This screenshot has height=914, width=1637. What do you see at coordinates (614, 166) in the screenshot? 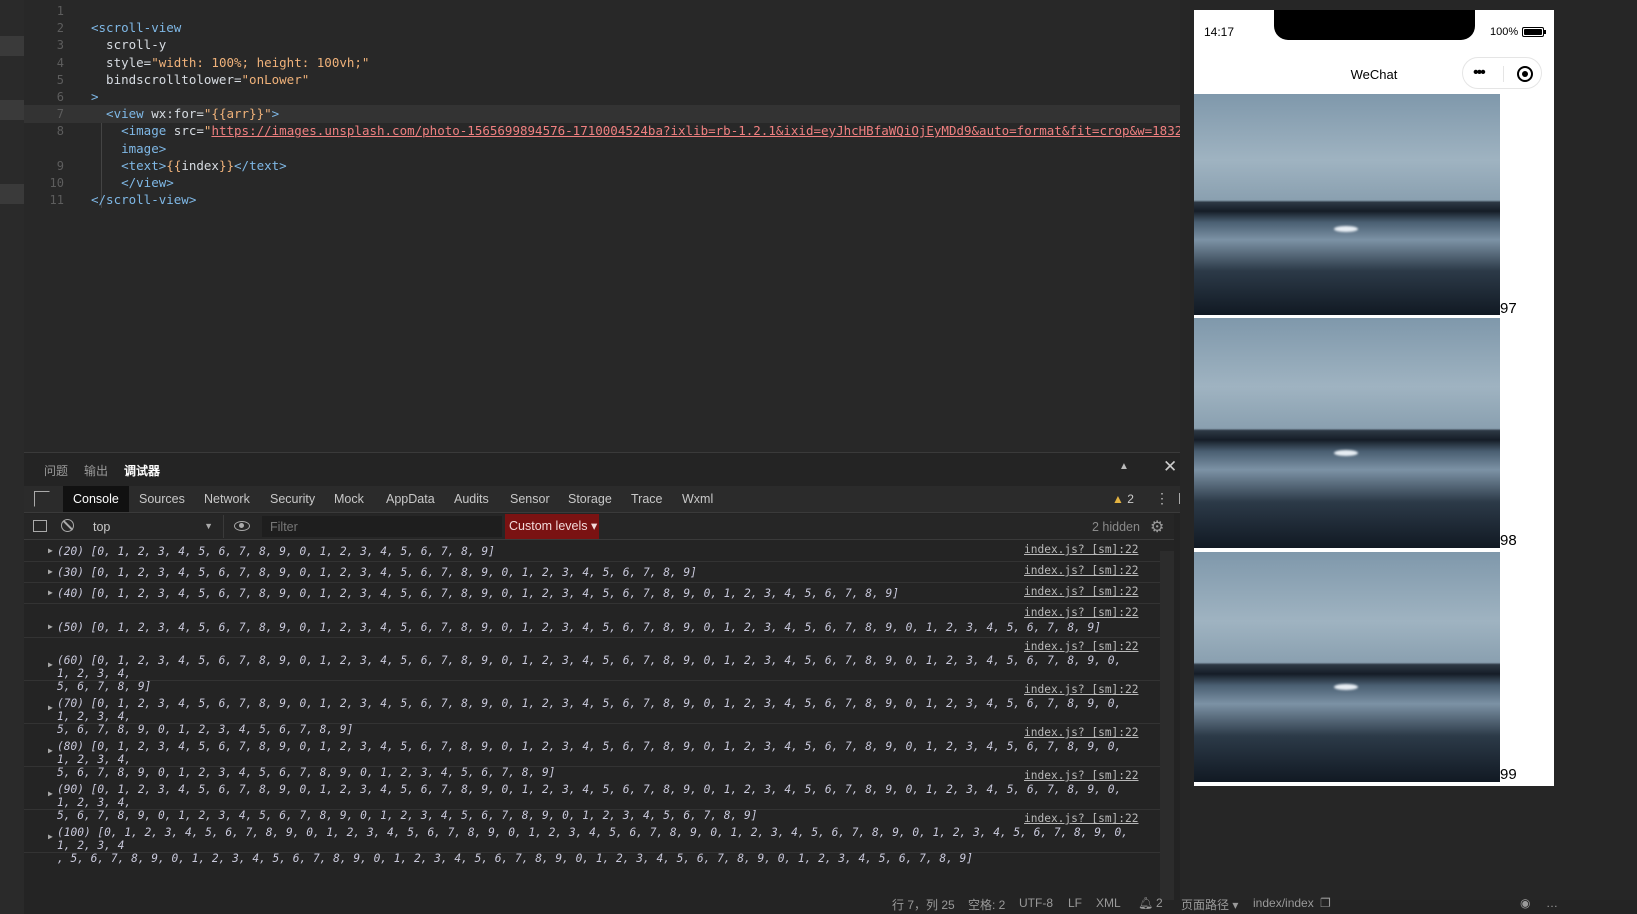
I see `code-line: 9 <text>{{index}}</text>` at bounding box center [614, 166].